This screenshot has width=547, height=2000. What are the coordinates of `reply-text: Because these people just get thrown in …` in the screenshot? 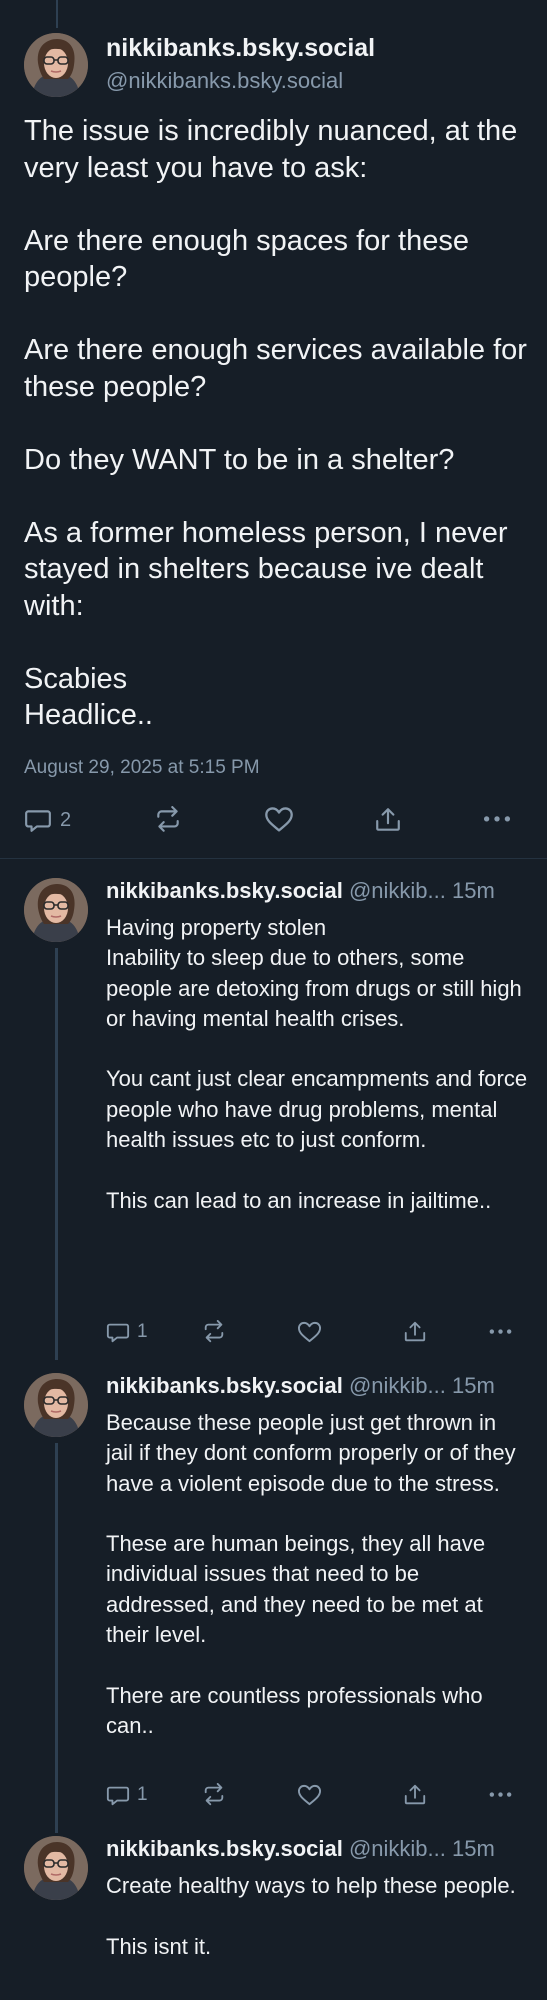 It's located at (311, 1574).